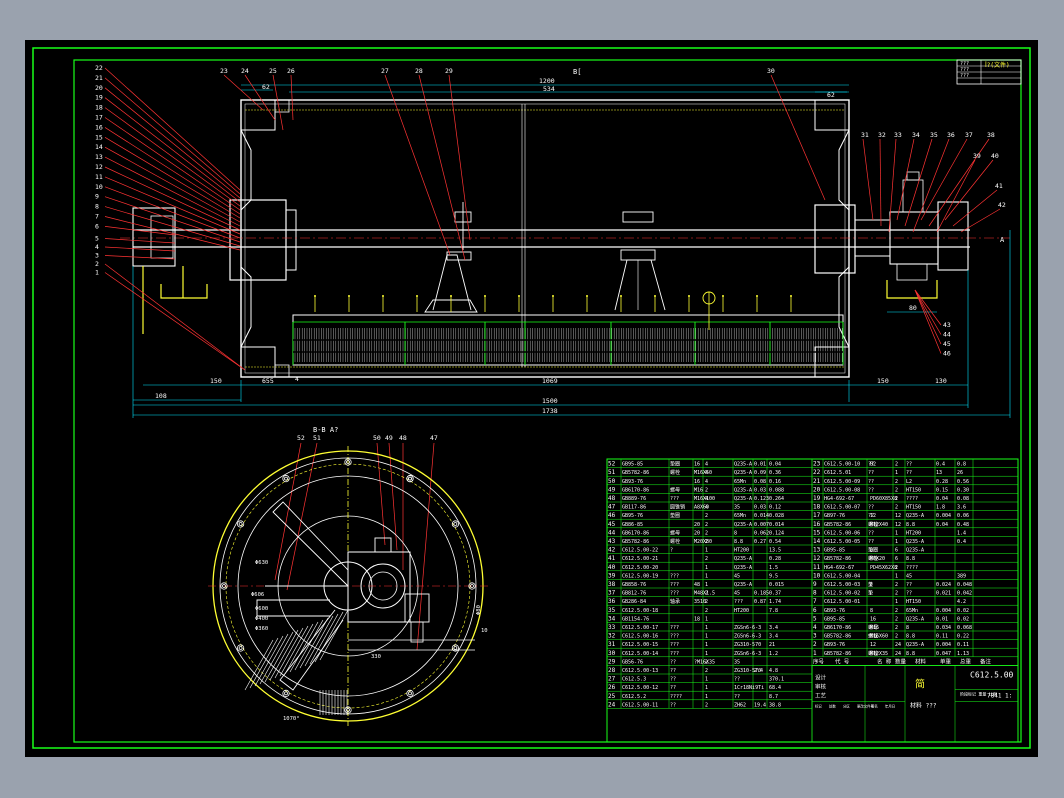  I want to click on bom-cell: 0.30, so click(963, 490).